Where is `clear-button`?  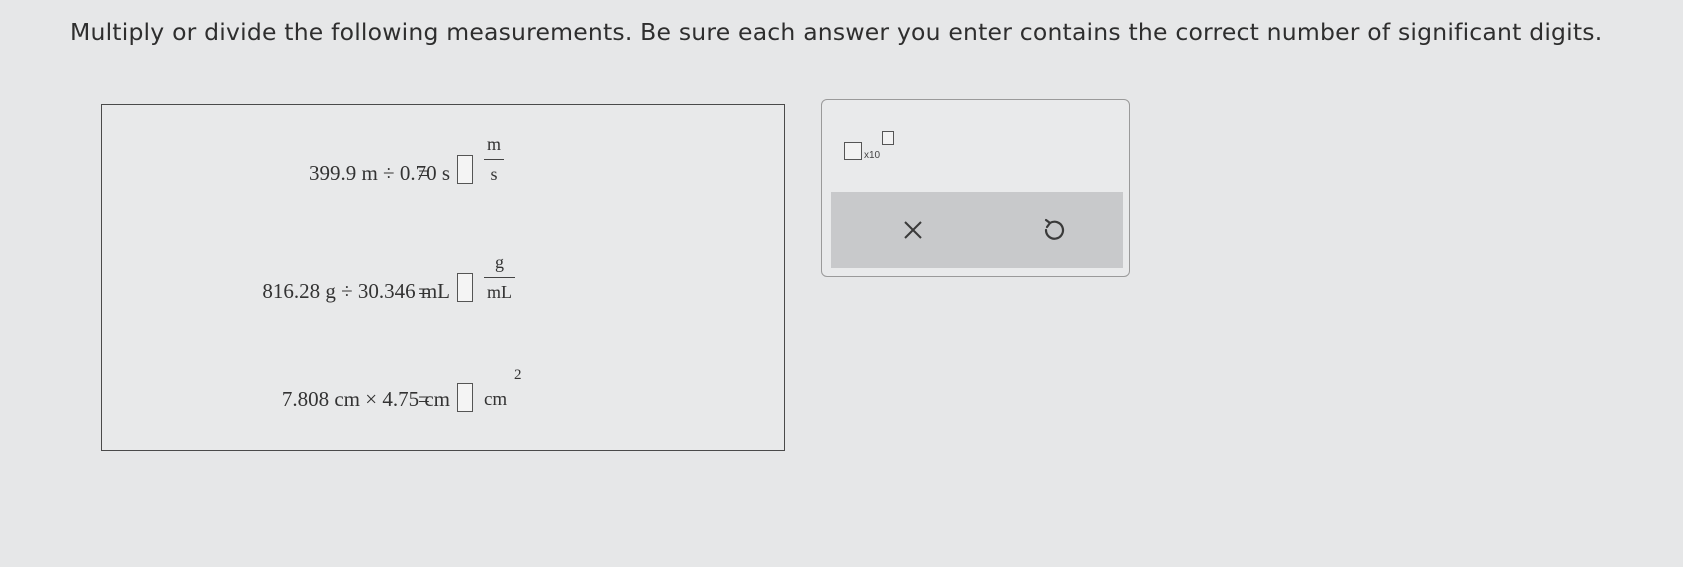 clear-button is located at coordinates (913, 230).